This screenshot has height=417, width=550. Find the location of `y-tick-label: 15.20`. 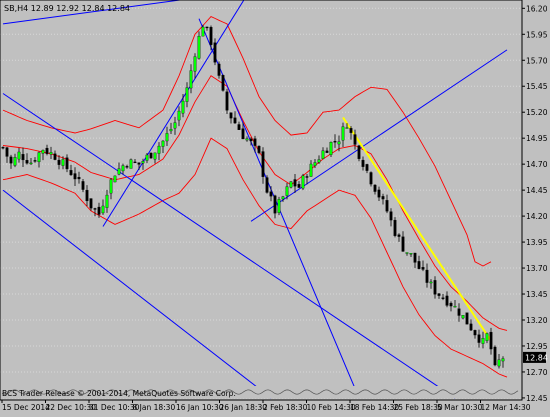

y-tick-label: 15.20 is located at coordinates (537, 112).